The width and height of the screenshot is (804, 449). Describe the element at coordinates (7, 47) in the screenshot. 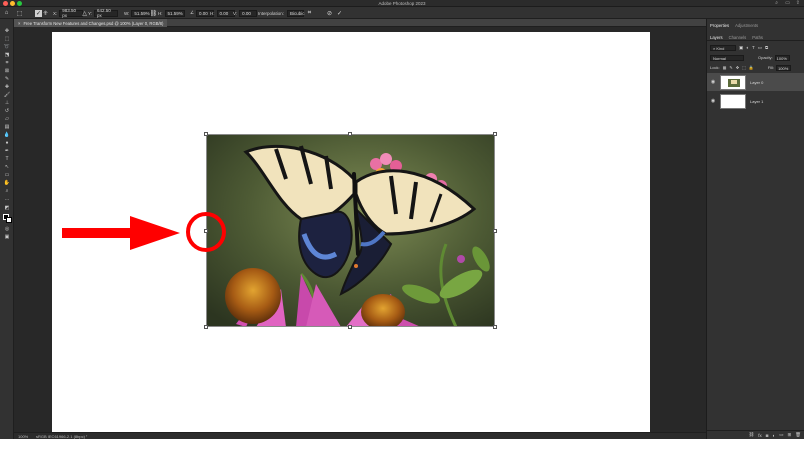

I see `lasso-tool-icon: ➰` at that location.